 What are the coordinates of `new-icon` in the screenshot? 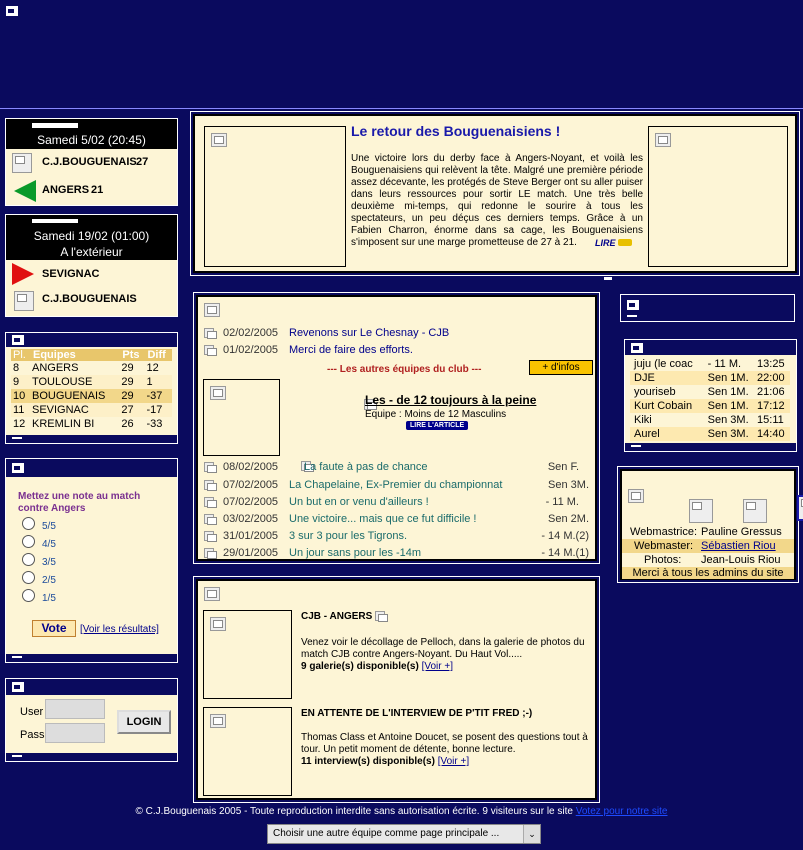 It's located at (382, 617).